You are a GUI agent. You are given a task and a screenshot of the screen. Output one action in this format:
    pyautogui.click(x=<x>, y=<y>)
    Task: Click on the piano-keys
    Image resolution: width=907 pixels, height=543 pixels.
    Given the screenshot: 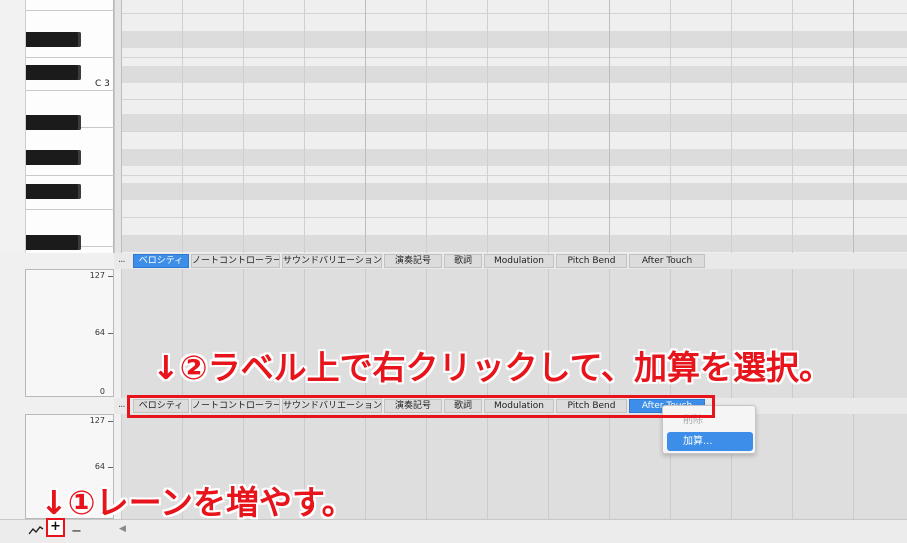 What is the action you would take?
    pyautogui.click(x=70, y=126)
    